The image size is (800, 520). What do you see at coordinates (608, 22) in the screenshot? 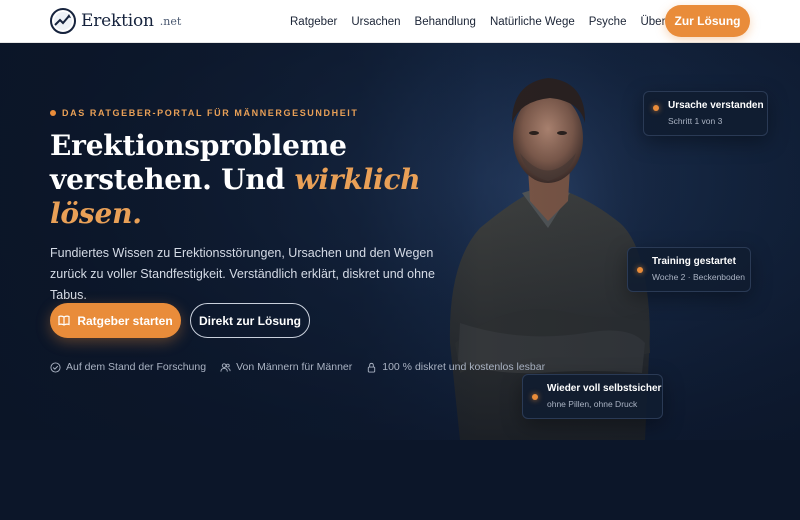
I see `nav-psyche: Psyche` at bounding box center [608, 22].